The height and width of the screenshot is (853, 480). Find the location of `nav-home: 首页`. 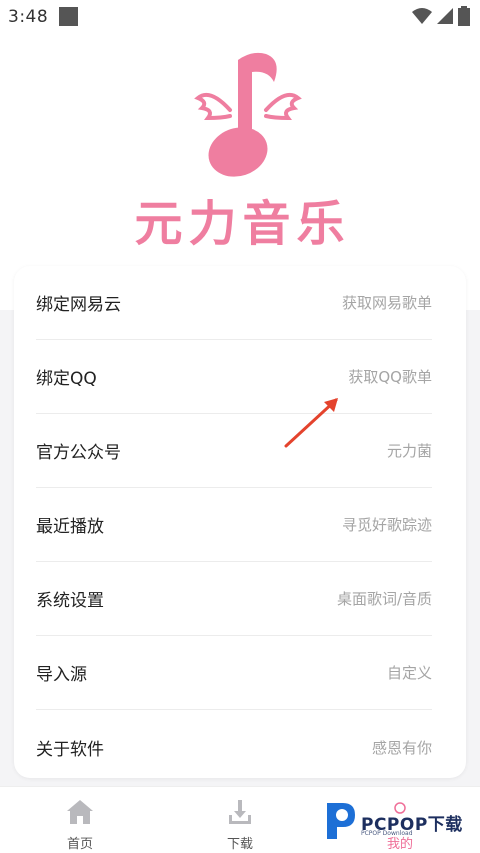

nav-home: 首页 is located at coordinates (80, 820).